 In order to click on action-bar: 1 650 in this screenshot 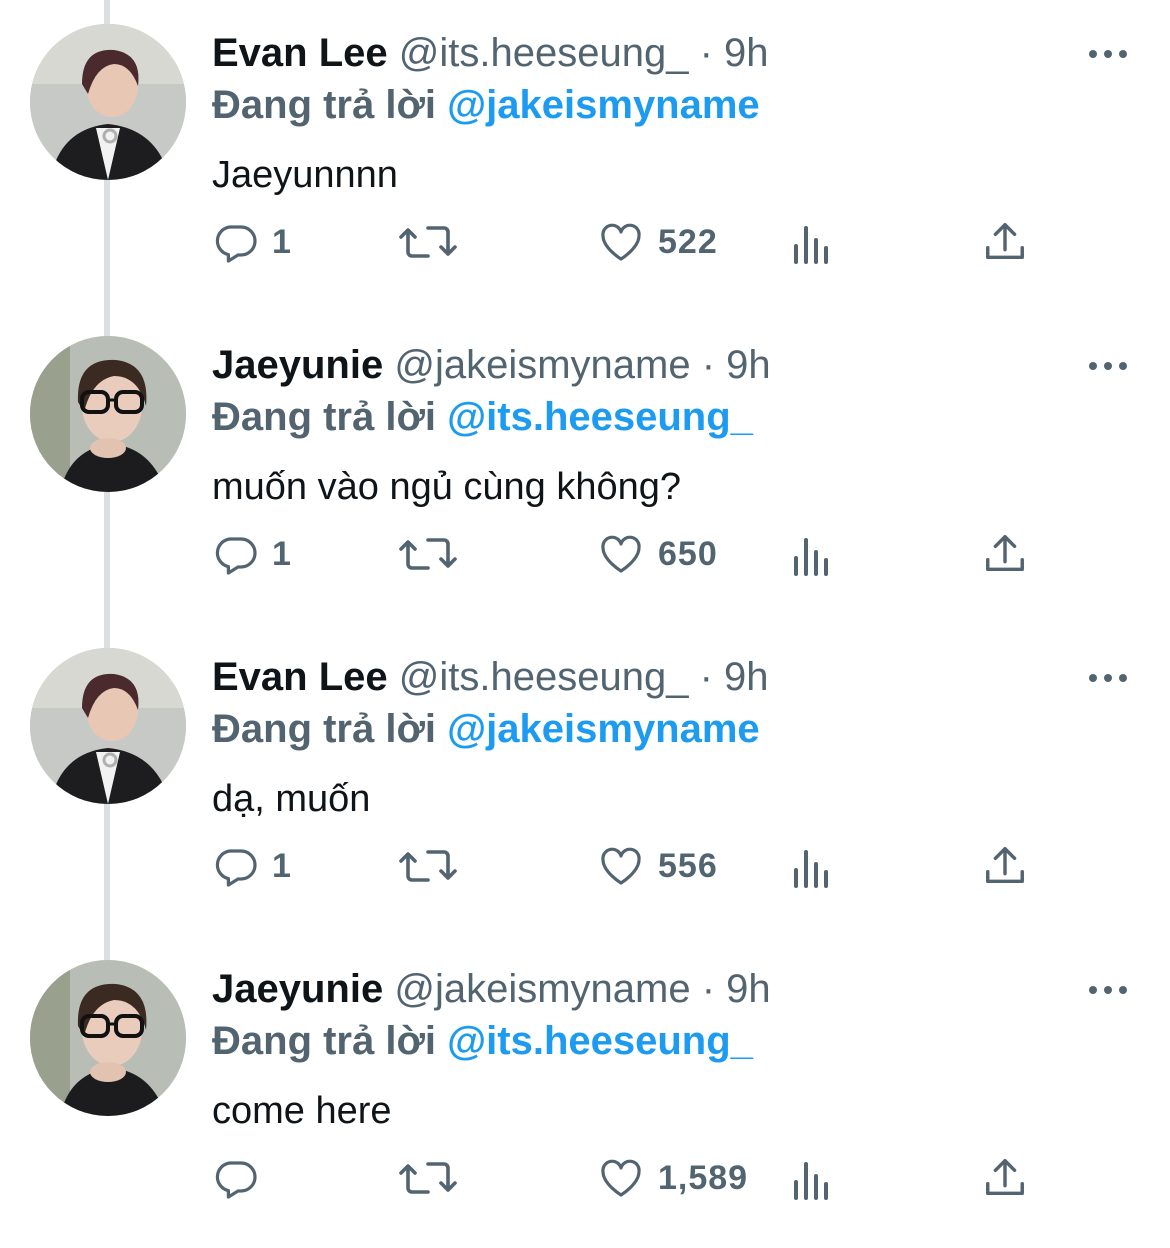, I will do `click(632, 554)`.